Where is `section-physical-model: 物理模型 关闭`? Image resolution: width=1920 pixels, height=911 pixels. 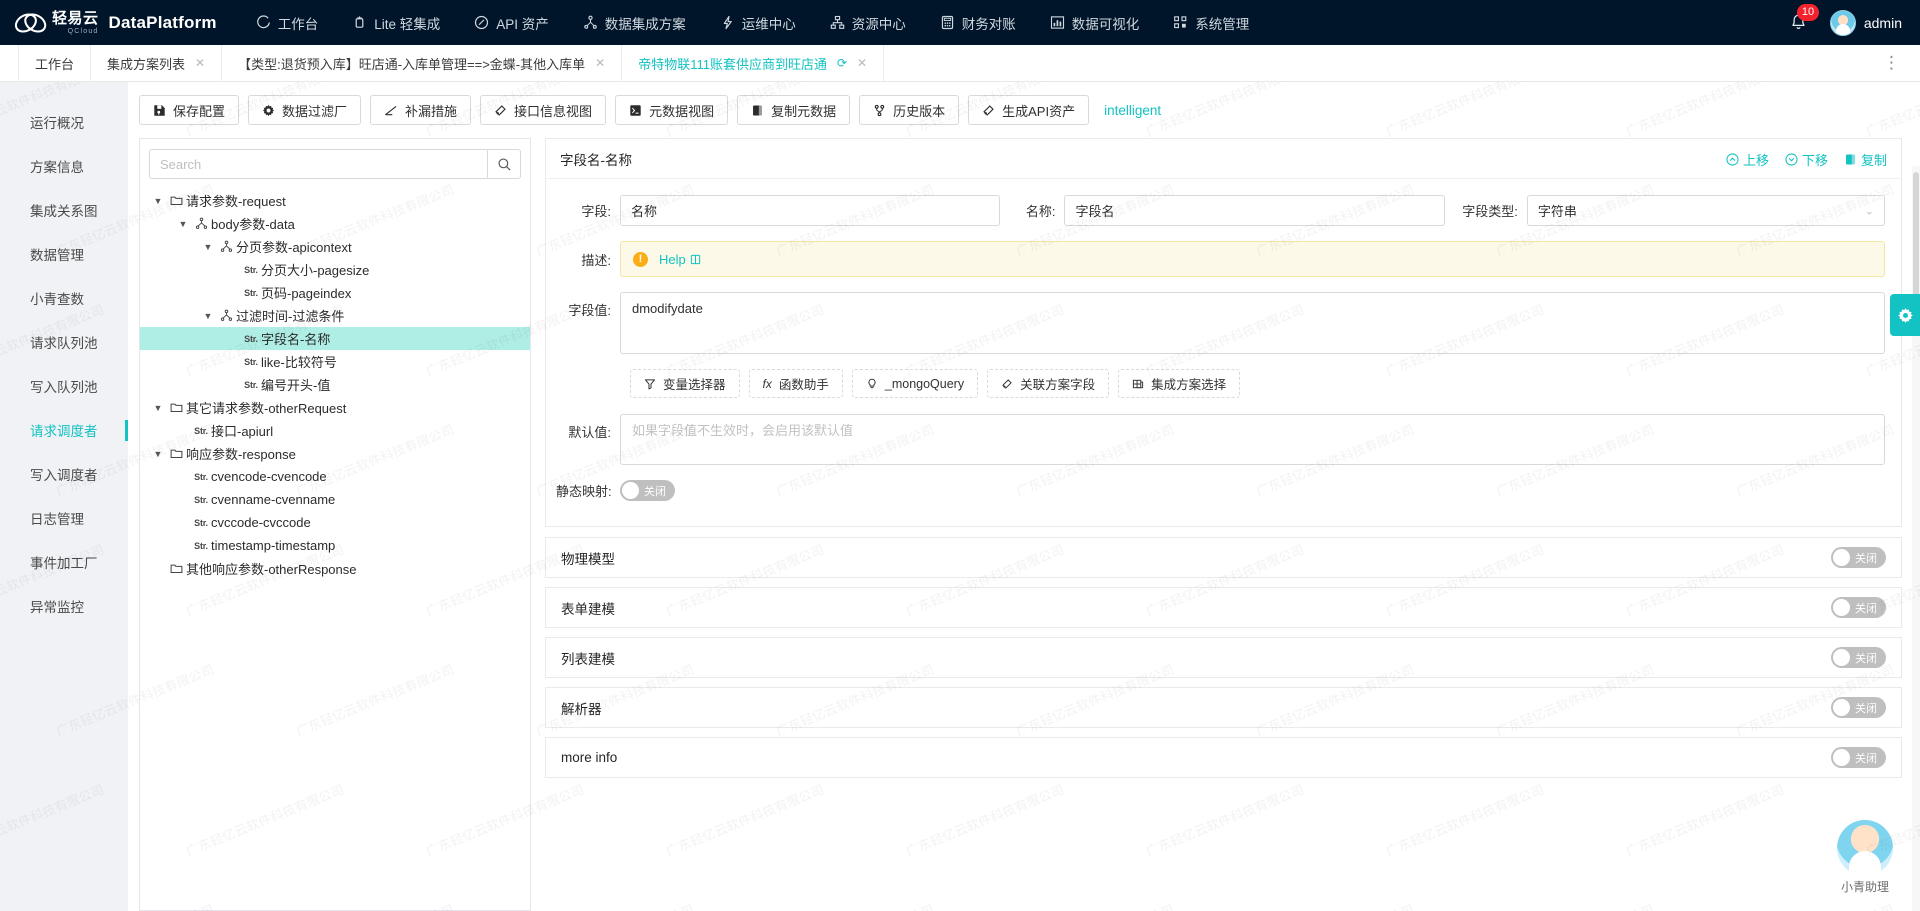 section-physical-model: 物理模型 关闭 is located at coordinates (1223, 557).